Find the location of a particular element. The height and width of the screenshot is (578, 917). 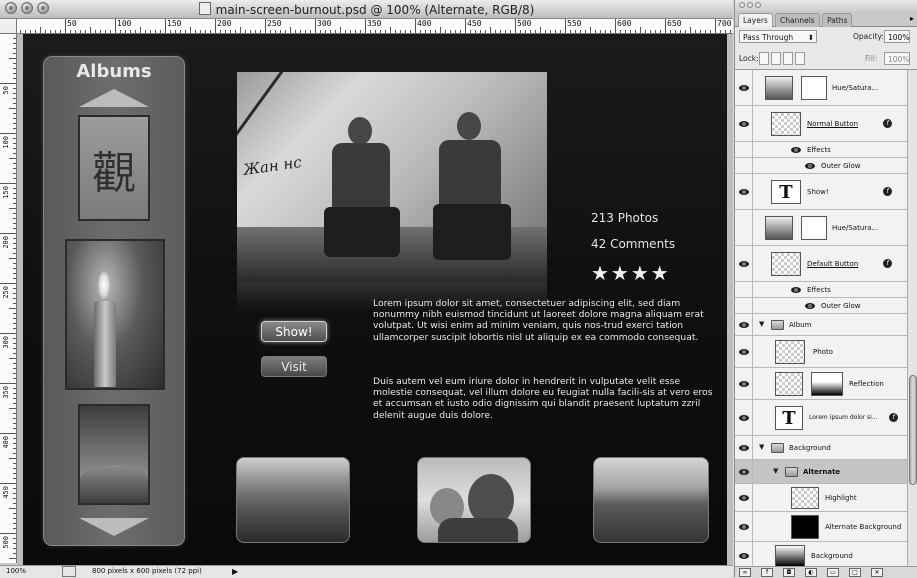

add-mask-icon: ◘ is located at coordinates (789, 572).